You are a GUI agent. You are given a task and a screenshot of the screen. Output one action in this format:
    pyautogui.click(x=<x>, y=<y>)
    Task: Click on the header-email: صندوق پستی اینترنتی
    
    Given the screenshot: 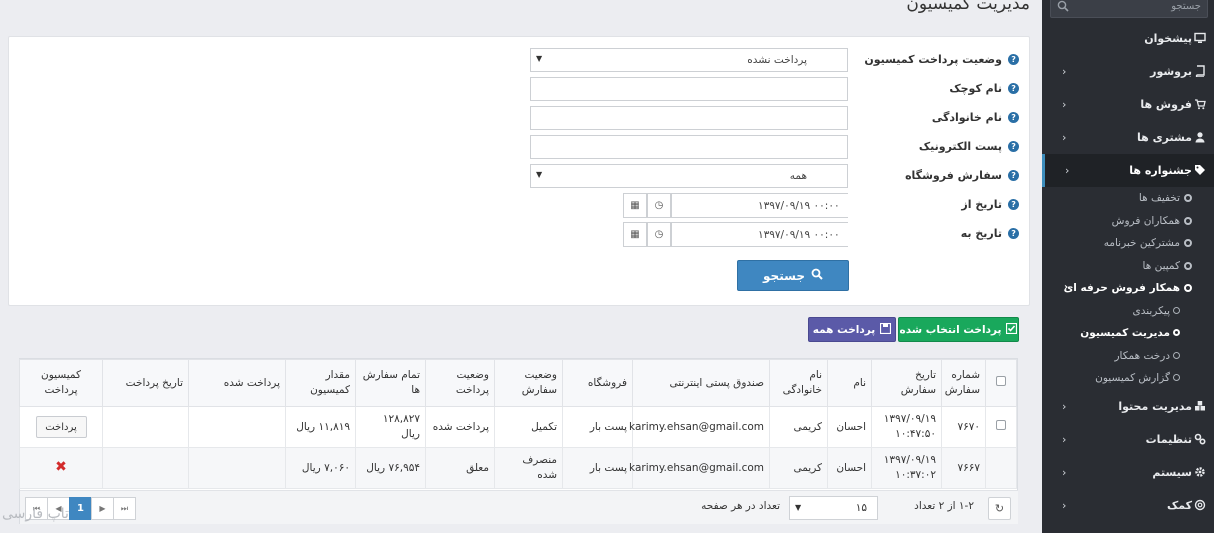 What is the action you would take?
    pyautogui.click(x=701, y=383)
    